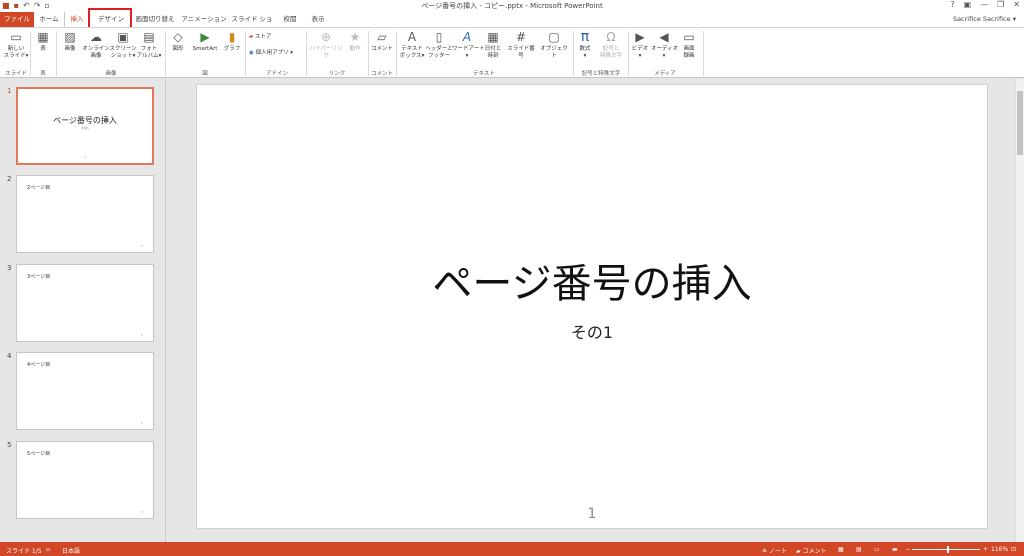 Image resolution: width=1024 pixels, height=556 pixels. What do you see at coordinates (1020, 123) in the screenshot?
I see `scrollbar-thumb` at bounding box center [1020, 123].